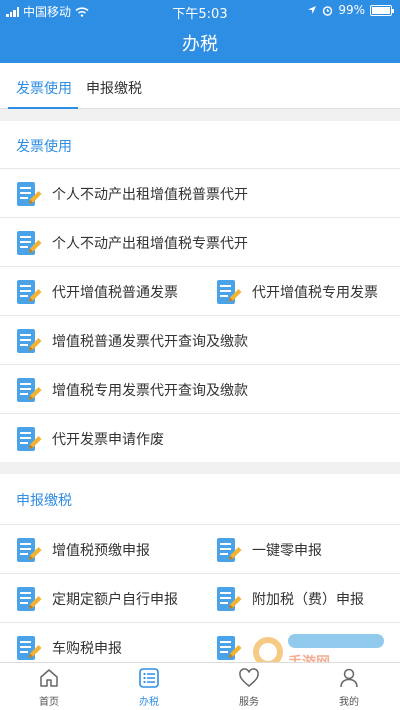 The image size is (400, 710). I want to click on tabbar-tax: 办税, so click(149, 687).